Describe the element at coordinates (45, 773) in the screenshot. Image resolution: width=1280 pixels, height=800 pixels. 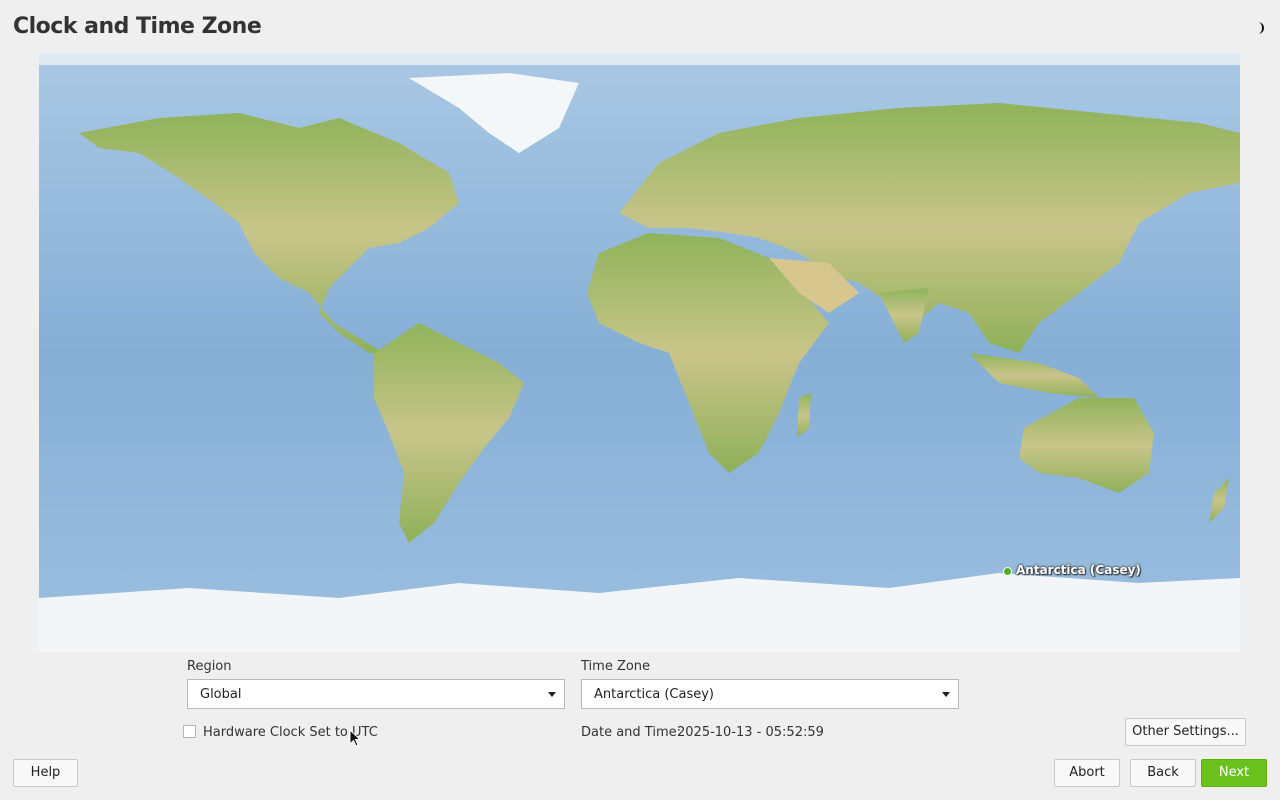
I see `help-button: Help` at that location.